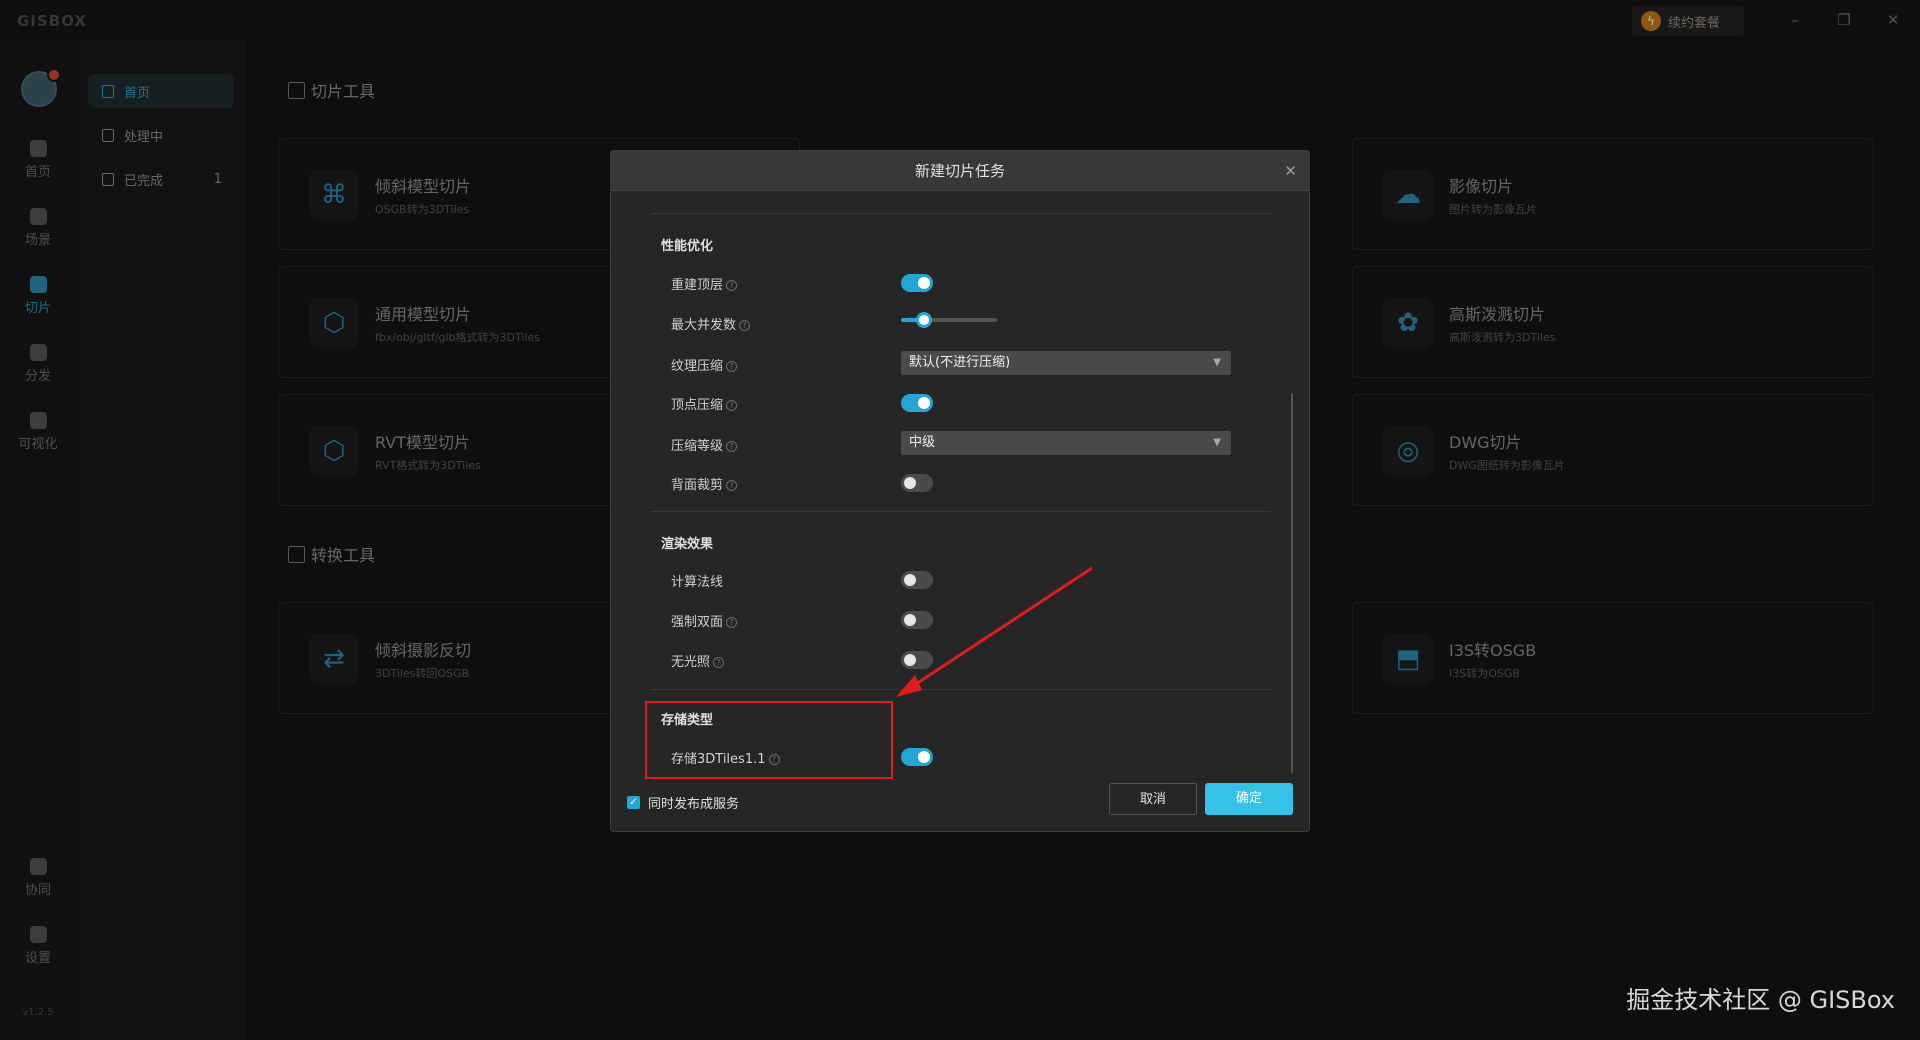  Describe the element at coordinates (1760, 1000) in the screenshot. I see `watermark: 掘金技术社区 @ GISBox` at that location.